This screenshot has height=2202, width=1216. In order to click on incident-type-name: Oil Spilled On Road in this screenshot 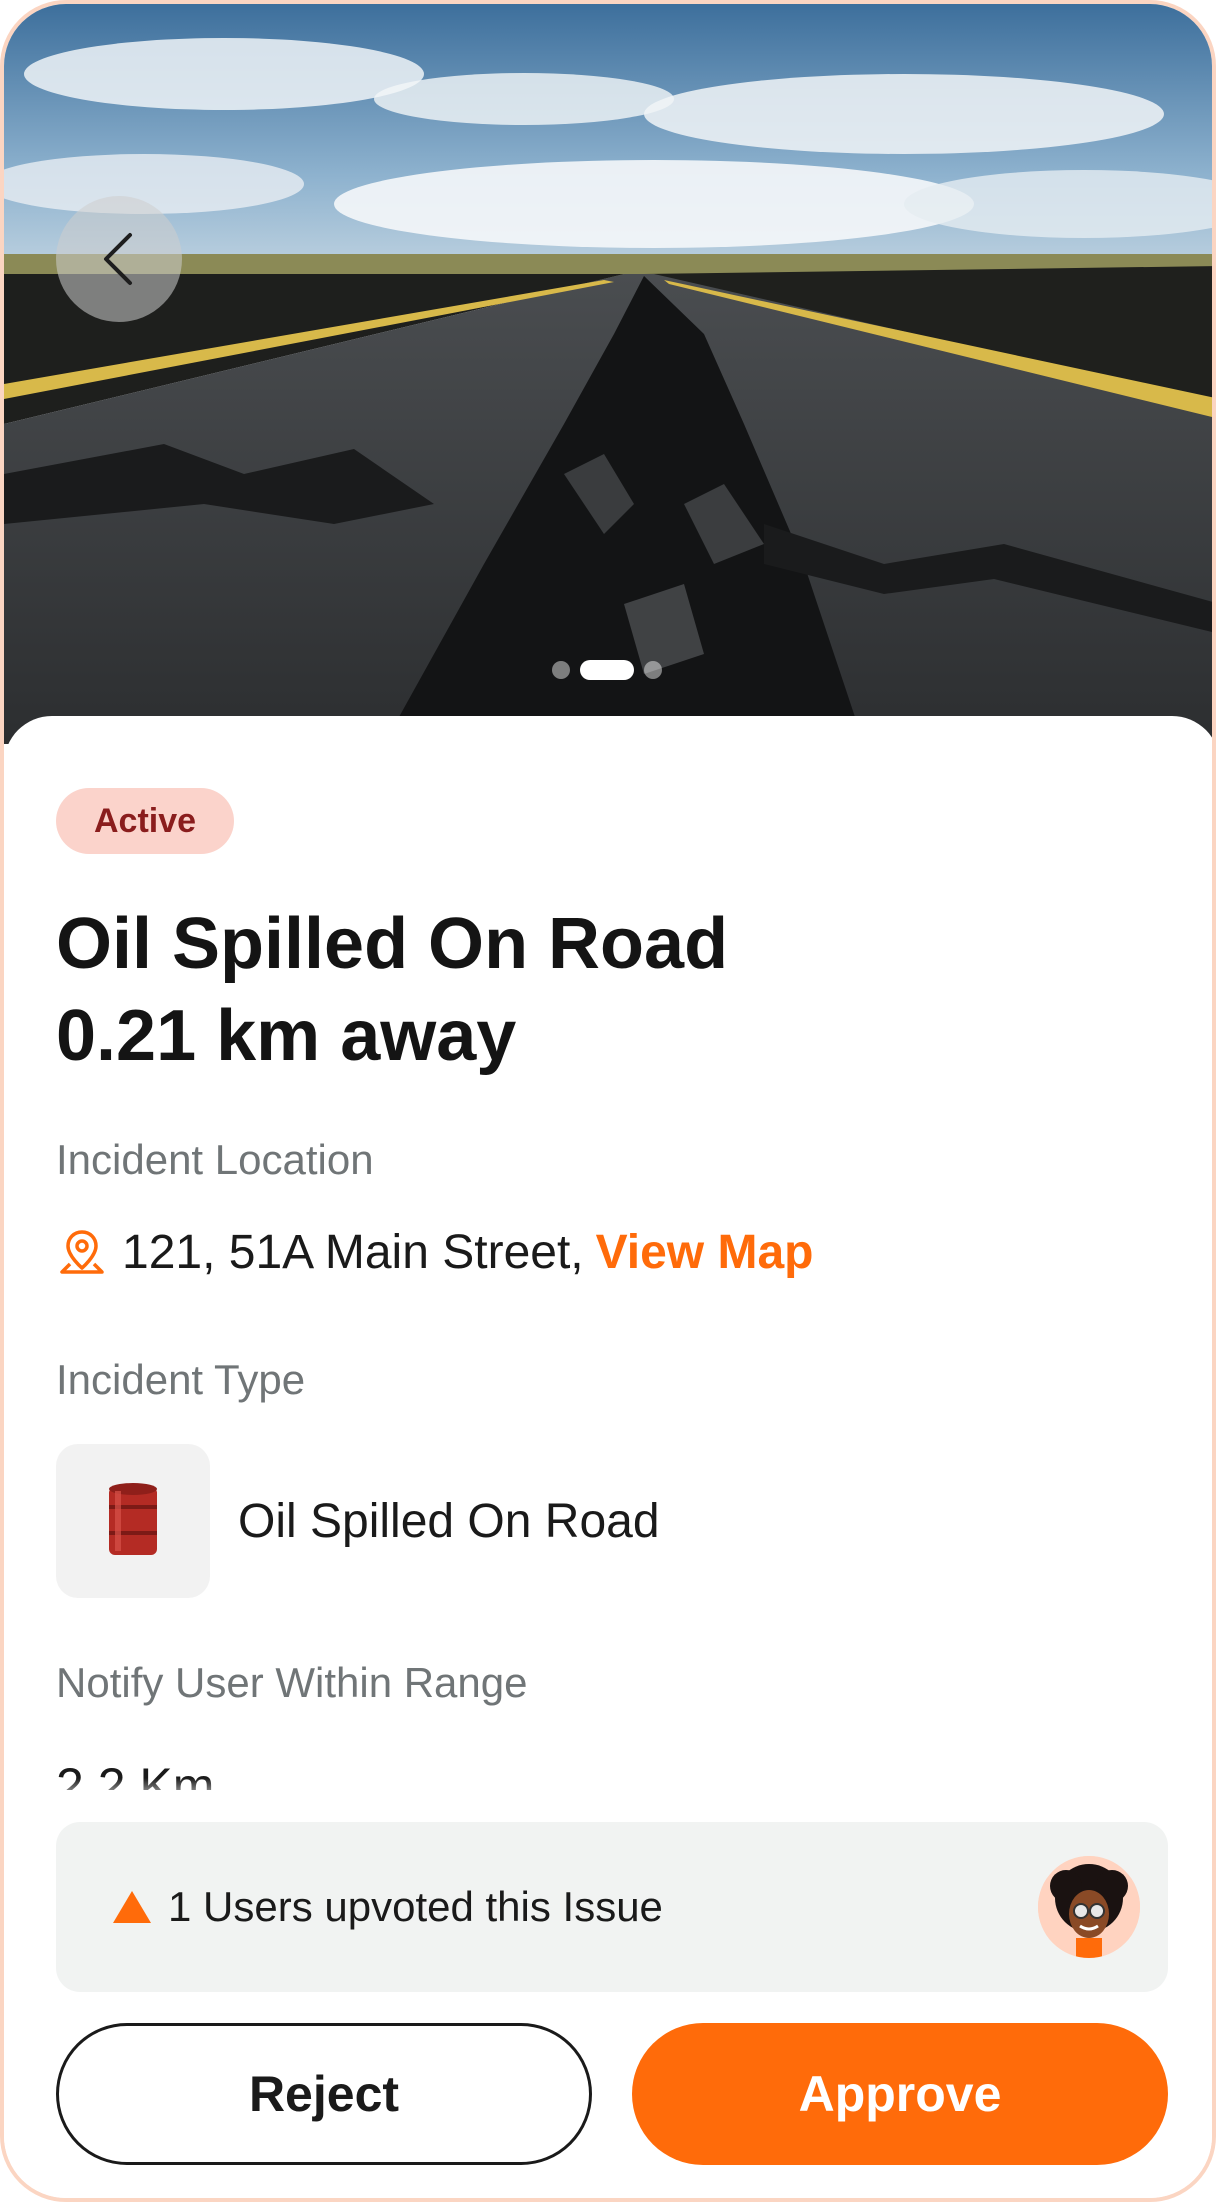, I will do `click(449, 1521)`.